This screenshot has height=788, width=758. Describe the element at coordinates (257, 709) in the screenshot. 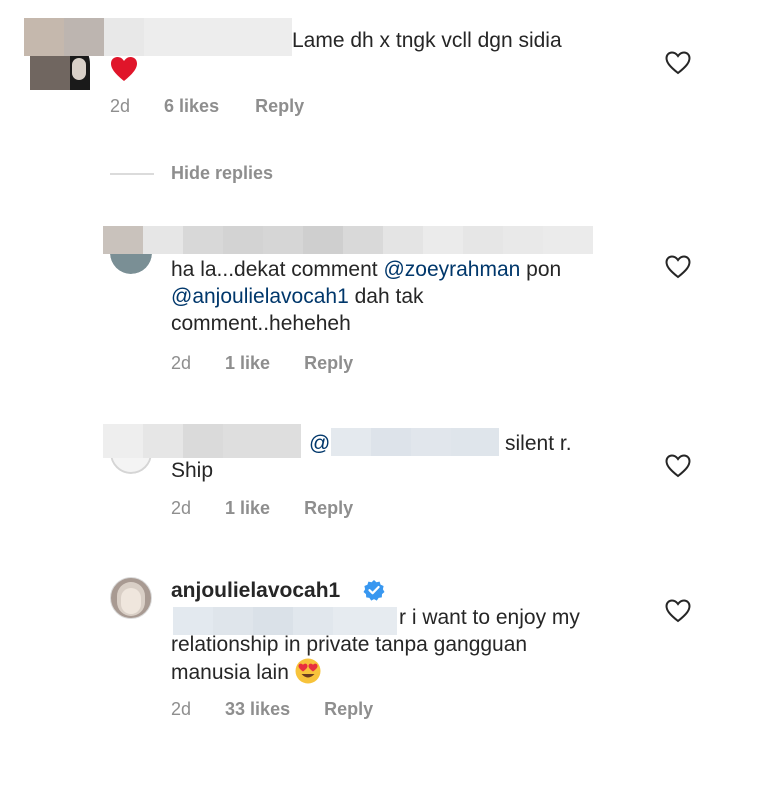

I see `likes-count: 33 likes` at that location.